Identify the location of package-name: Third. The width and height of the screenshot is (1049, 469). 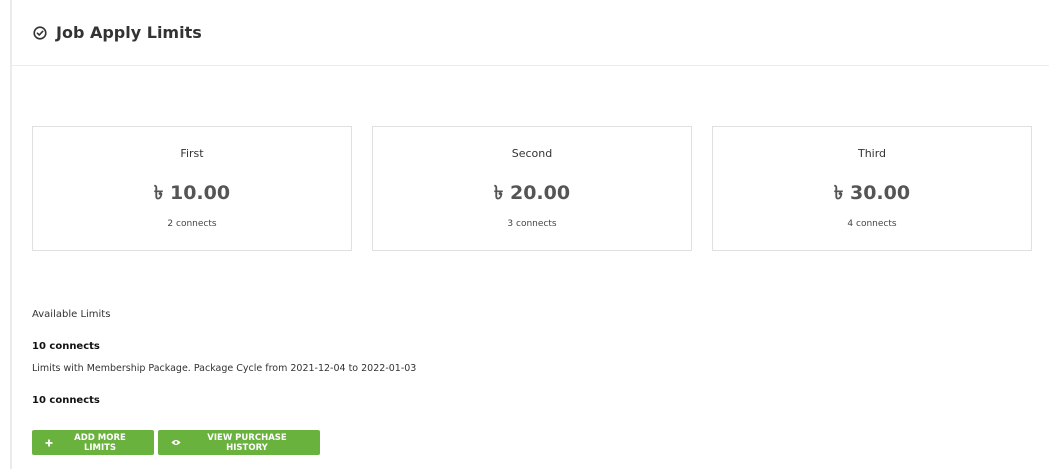
(872, 153).